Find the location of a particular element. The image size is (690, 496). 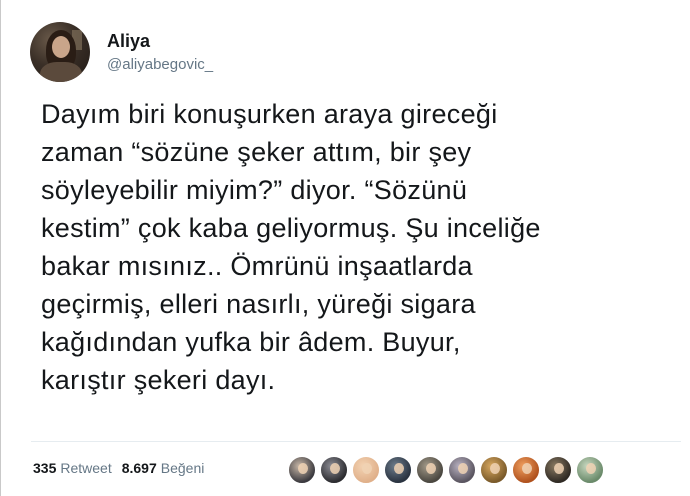

user-names: Aliya @aliyabegovic_ is located at coordinates (160, 52).